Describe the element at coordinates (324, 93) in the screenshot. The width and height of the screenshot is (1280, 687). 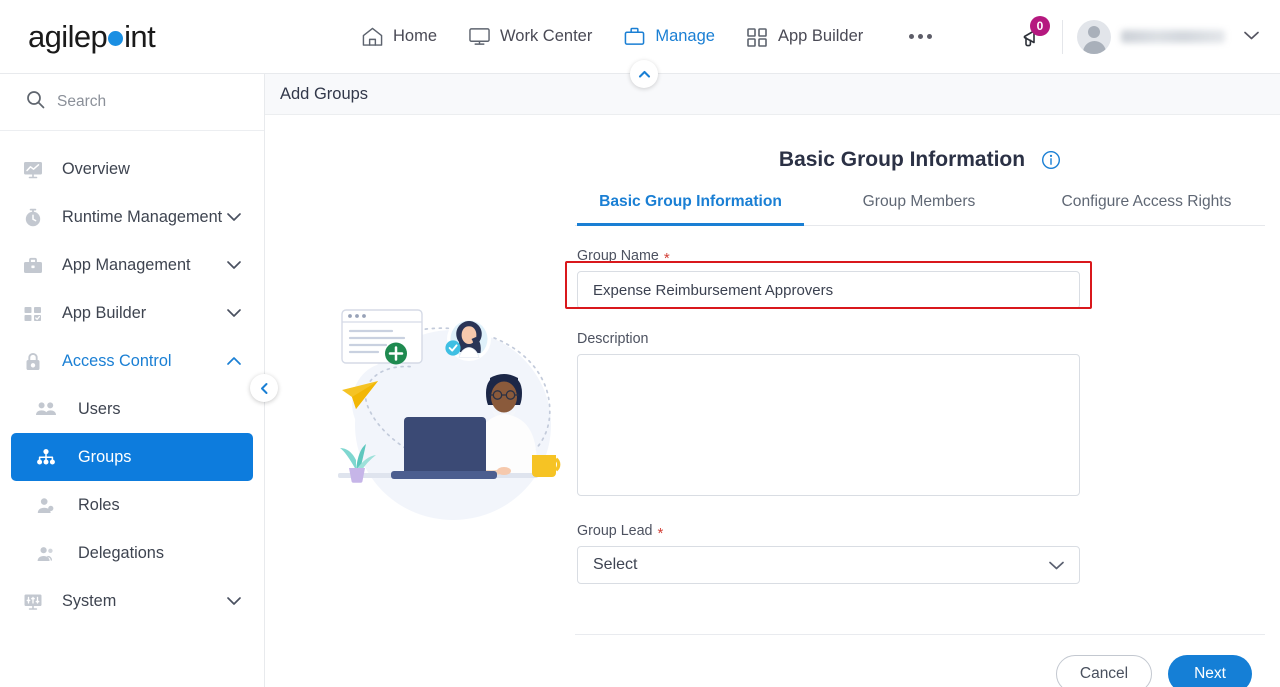
I see `page-title: Add Groups` at that location.